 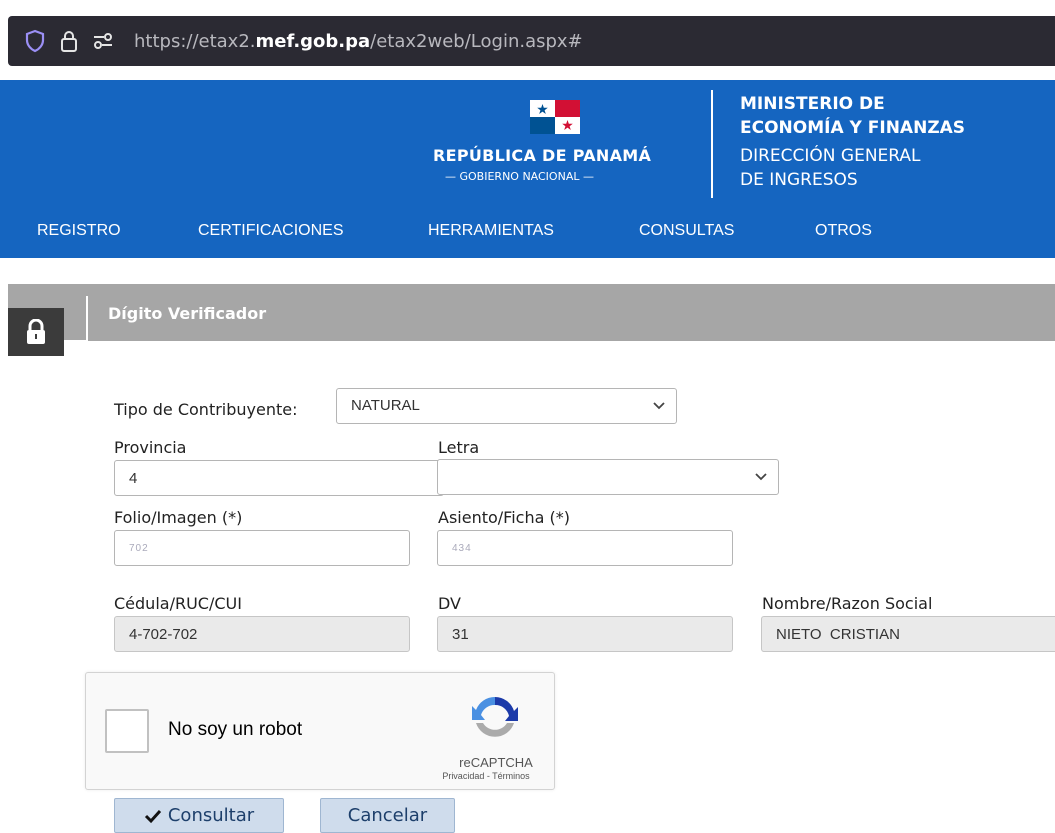 I want to click on asiento-input: 434, so click(x=585, y=548).